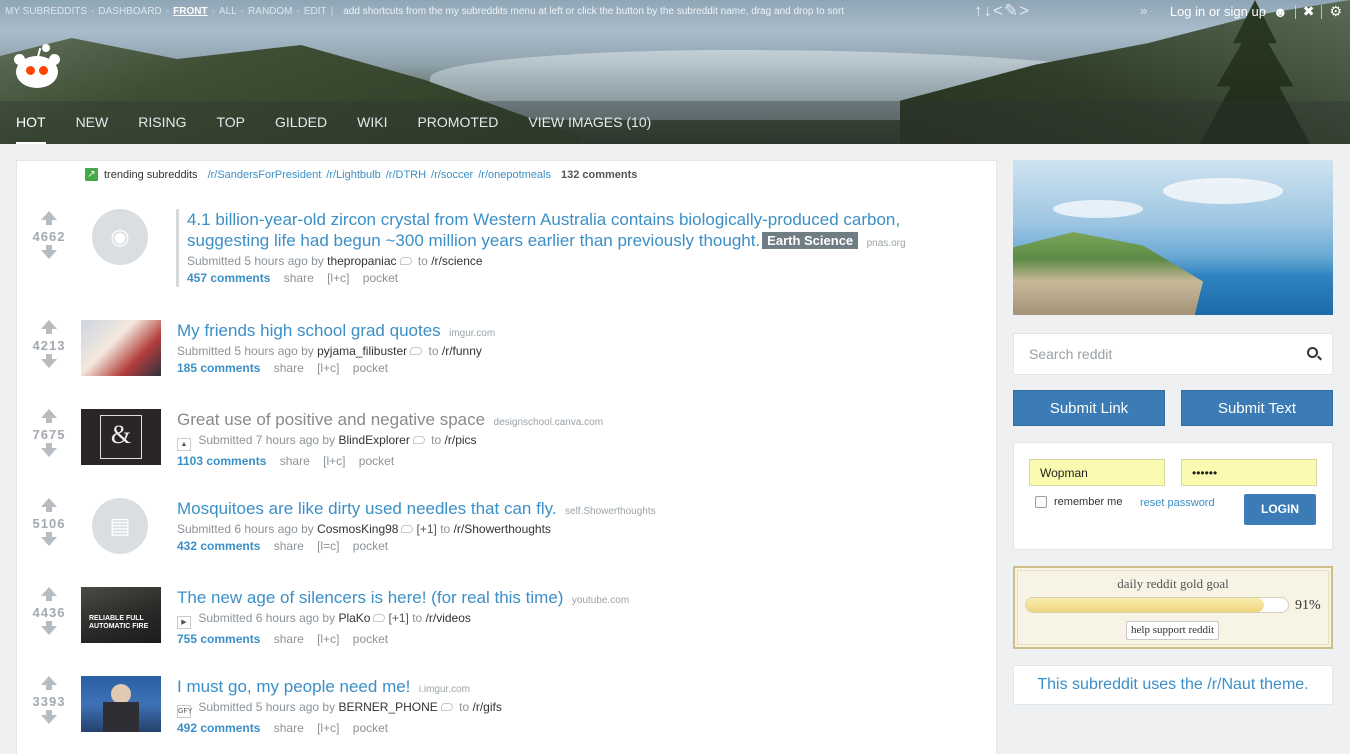  Describe the element at coordinates (354, 618) in the screenshot. I see `post-author: PlaKo` at that location.